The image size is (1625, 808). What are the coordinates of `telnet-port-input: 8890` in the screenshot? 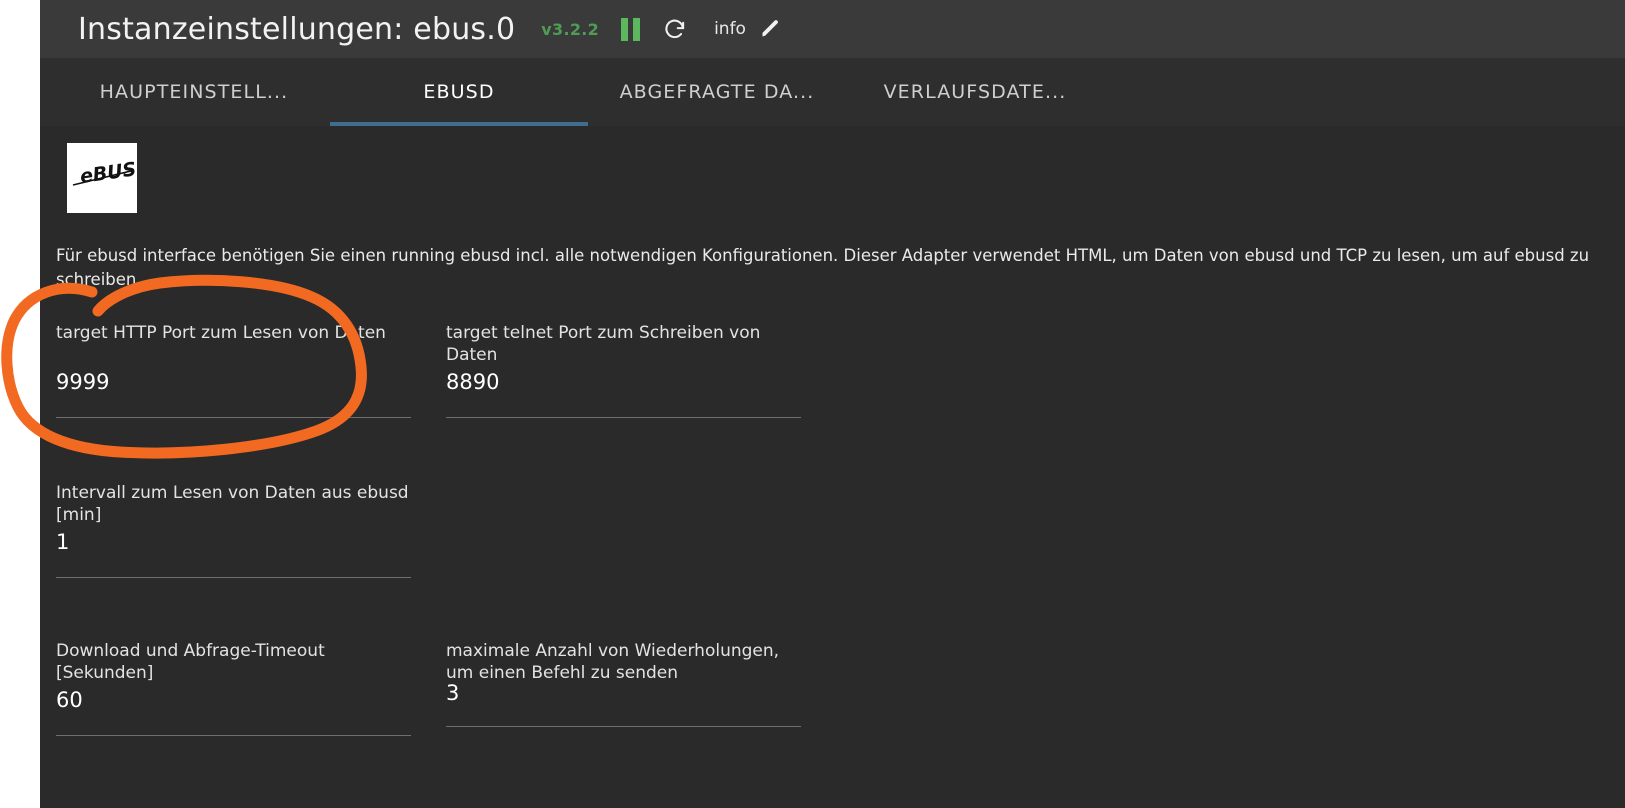 It's located at (623, 382).